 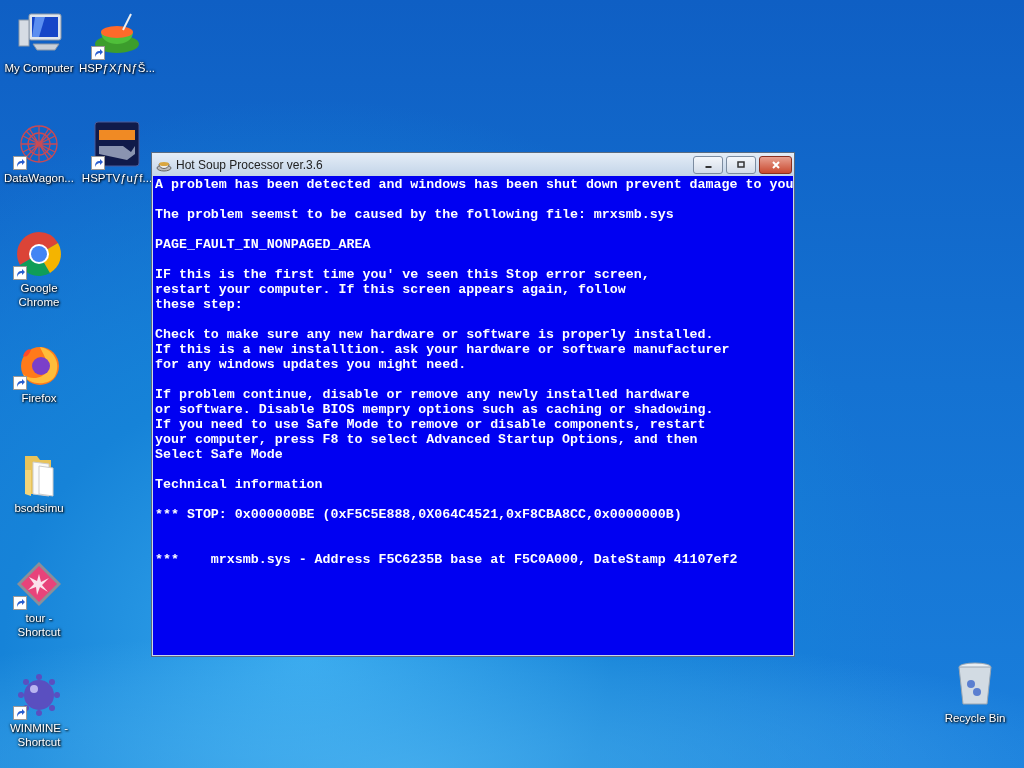 What do you see at coordinates (474, 184) in the screenshot?
I see `error-text: A problem has been detected and windows has been shut down prevent damage to you` at bounding box center [474, 184].